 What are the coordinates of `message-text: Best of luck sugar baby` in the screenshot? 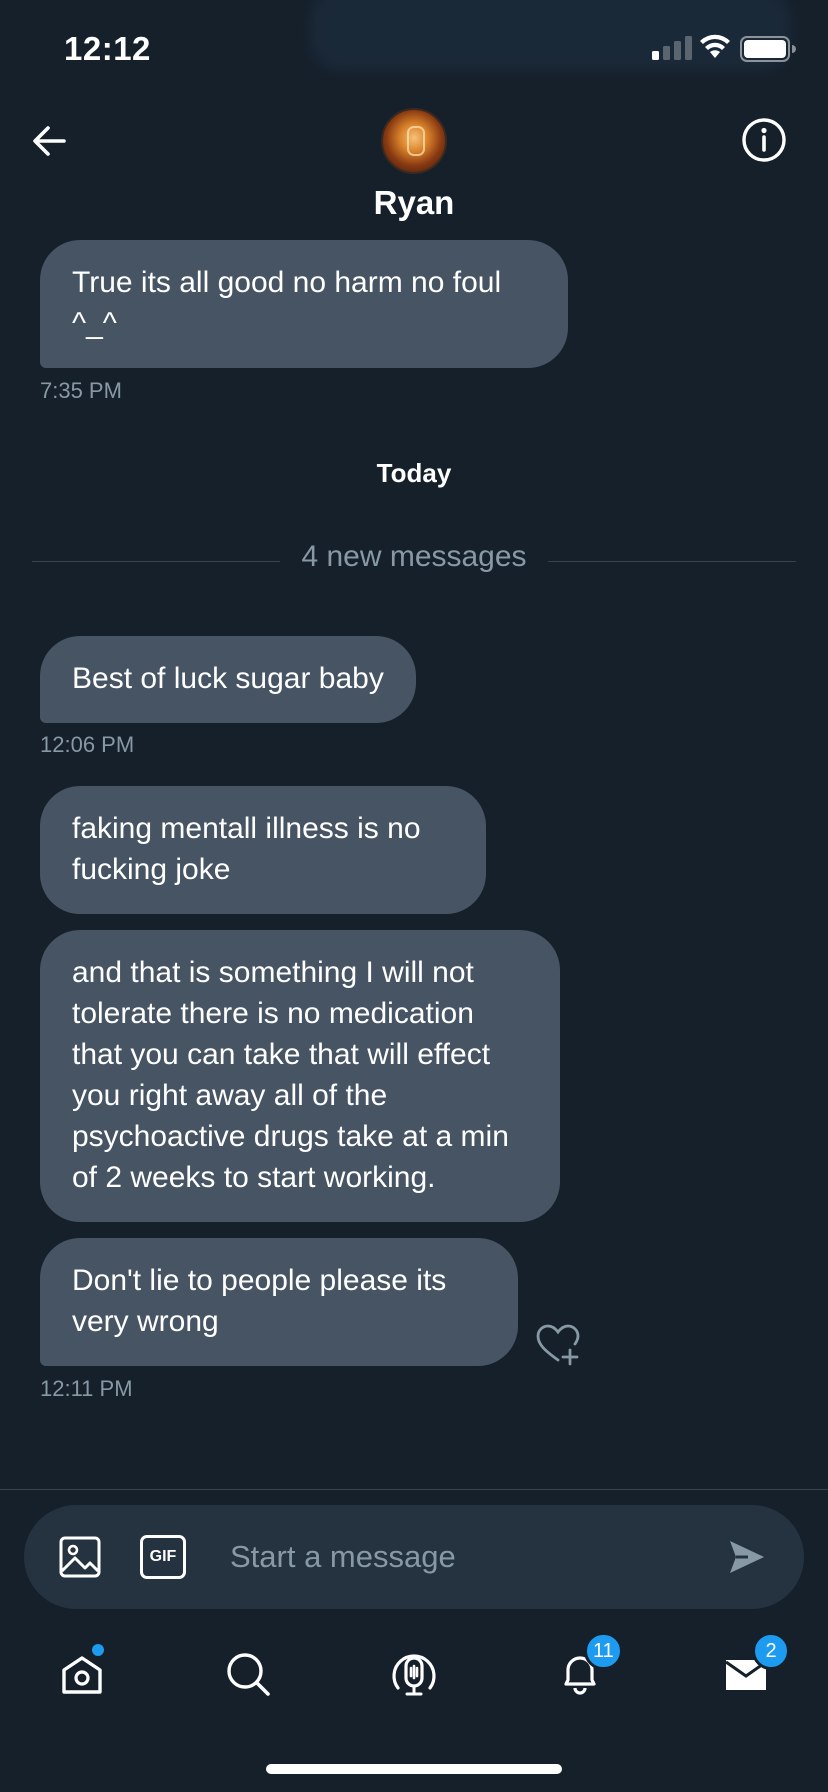 It's located at (228, 678).